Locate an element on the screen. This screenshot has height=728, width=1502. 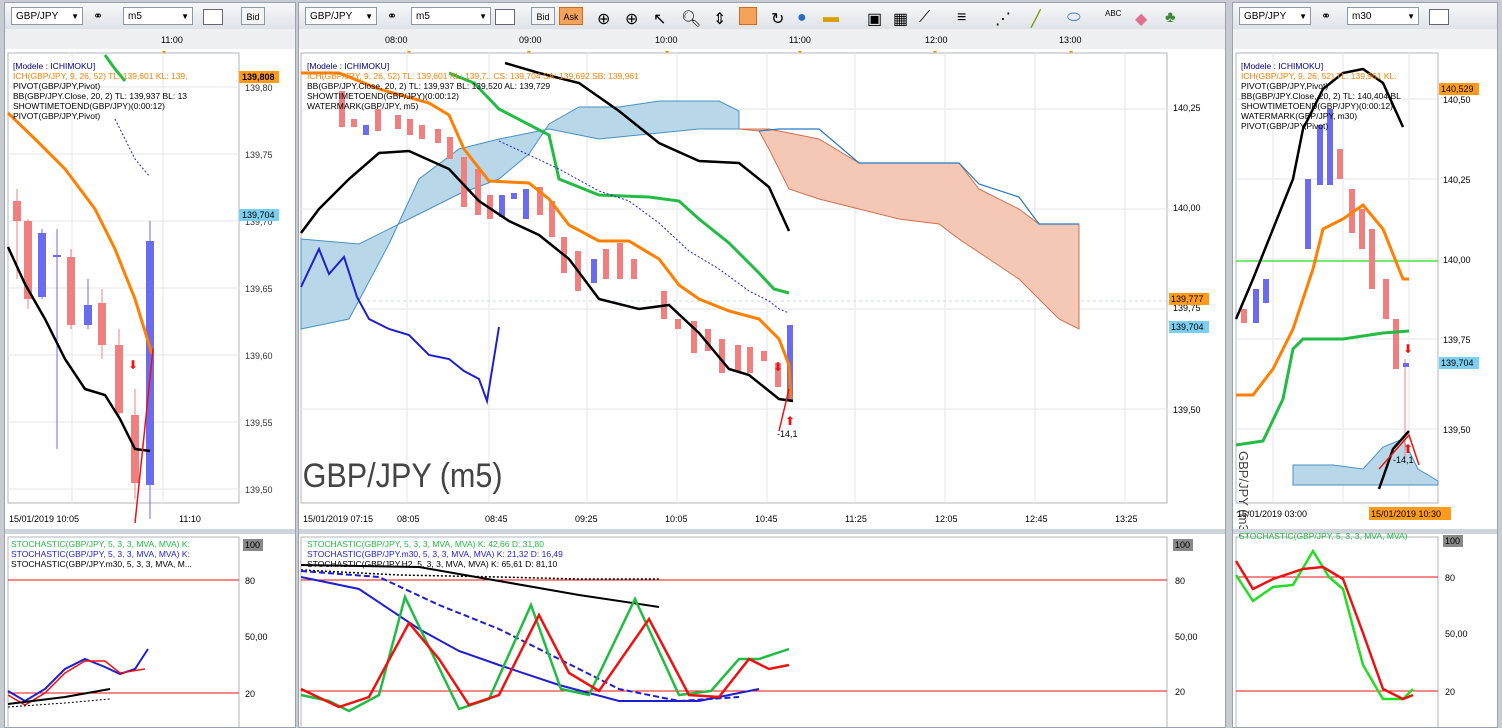
comment-icon is located at coordinates (748, 16).